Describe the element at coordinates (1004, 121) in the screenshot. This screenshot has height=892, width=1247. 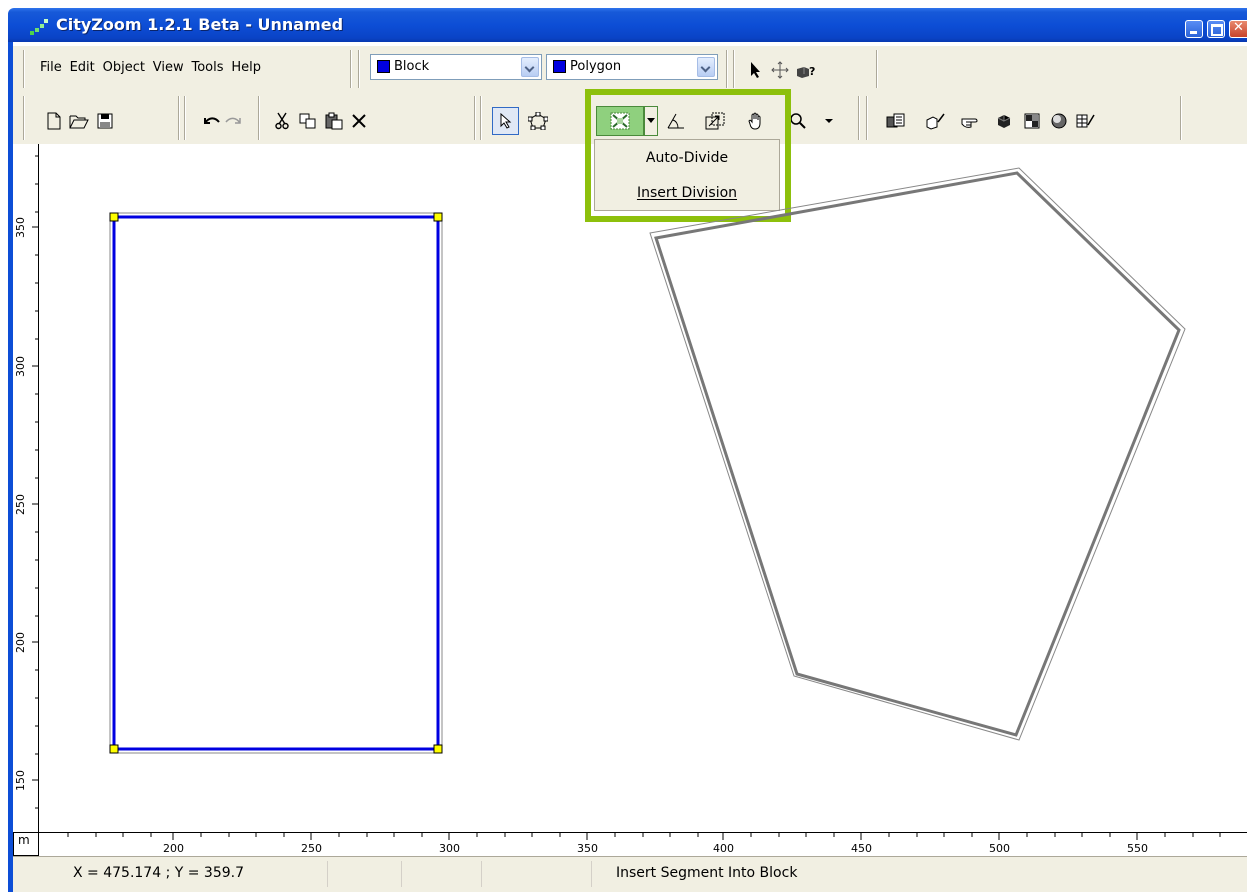
I see `solid-cube-icon` at that location.